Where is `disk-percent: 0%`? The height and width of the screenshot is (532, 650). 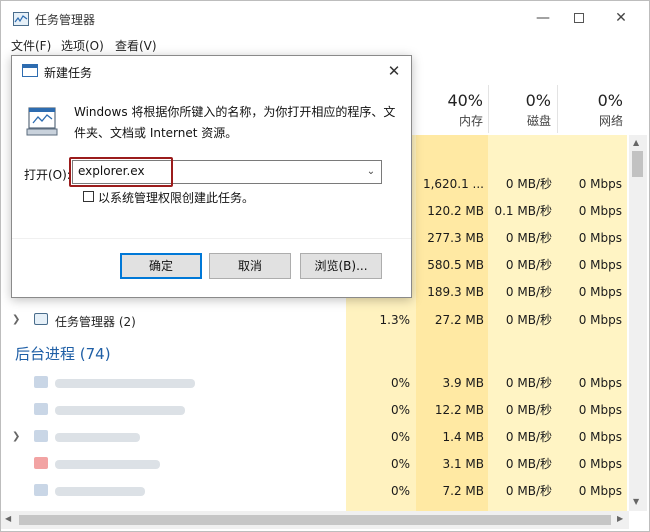
disk-percent: 0% is located at coordinates (538, 100).